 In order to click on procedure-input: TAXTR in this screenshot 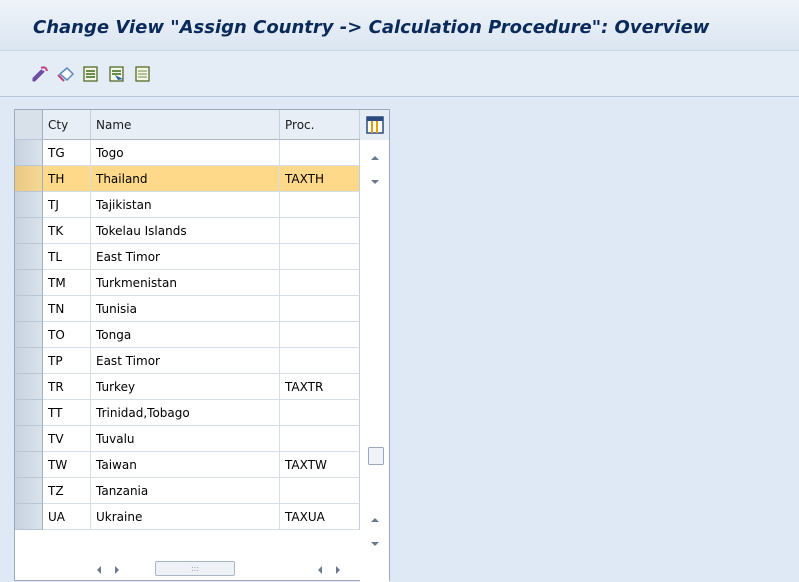, I will do `click(320, 387)`.